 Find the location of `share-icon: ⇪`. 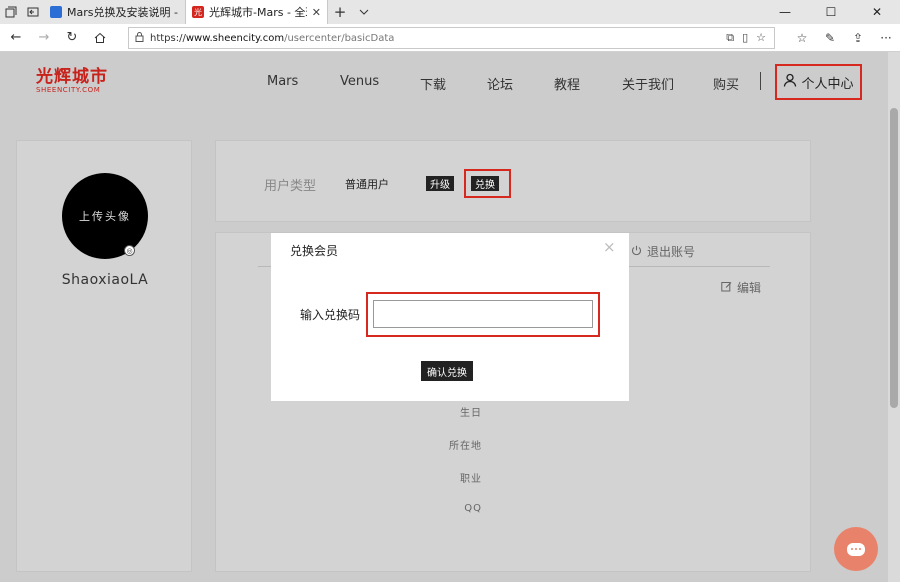

share-icon: ⇪ is located at coordinates (858, 38).